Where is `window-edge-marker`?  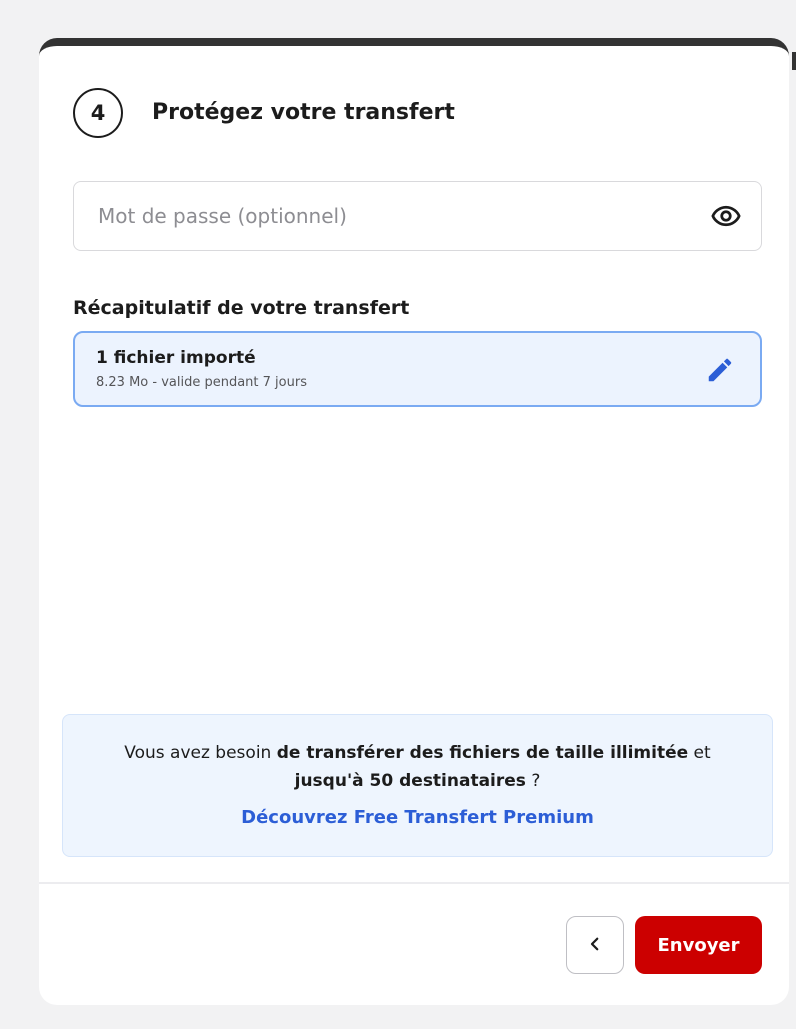 window-edge-marker is located at coordinates (794, 61).